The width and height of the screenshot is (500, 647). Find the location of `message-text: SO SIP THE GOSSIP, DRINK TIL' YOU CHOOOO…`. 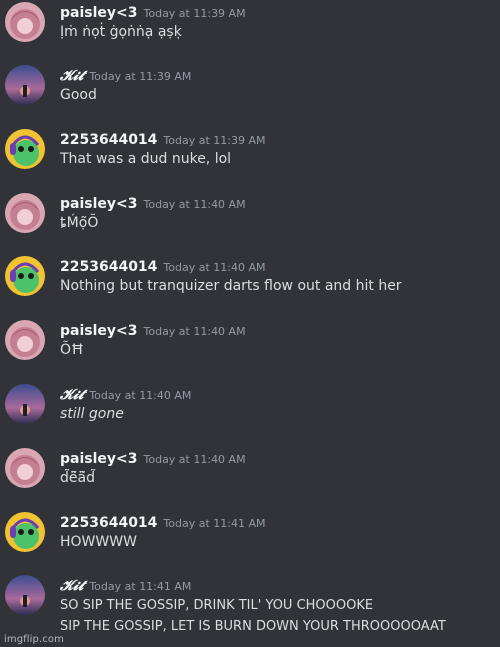

message-text: SO SIP THE GOSSIP, DRINK TIL' YOU CHOOOO… is located at coordinates (217, 605).